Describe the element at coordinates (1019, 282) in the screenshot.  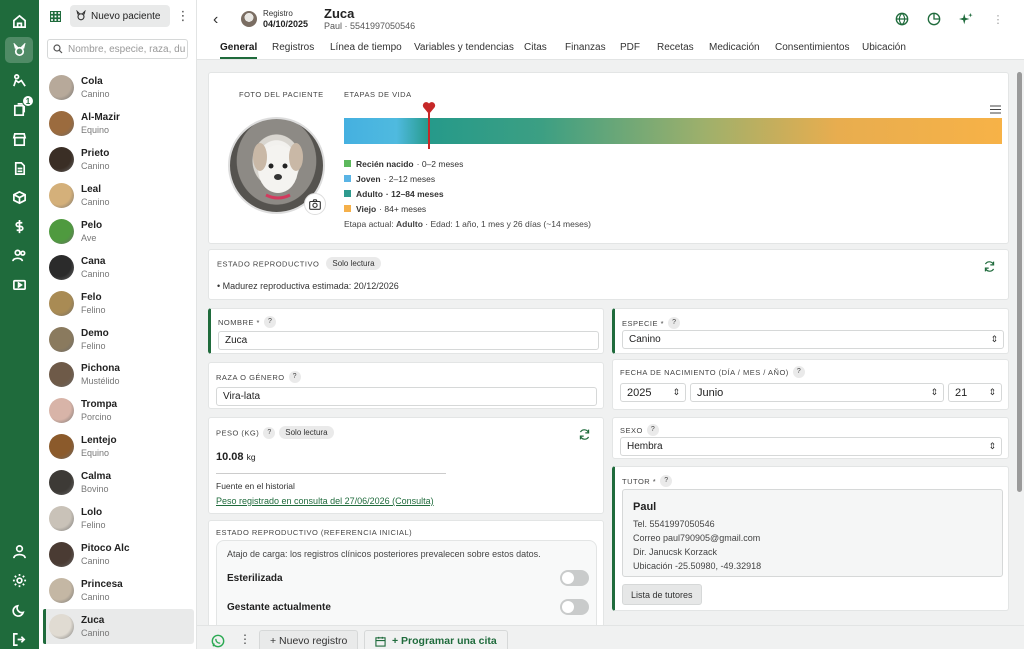
I see `scrollbar` at that location.